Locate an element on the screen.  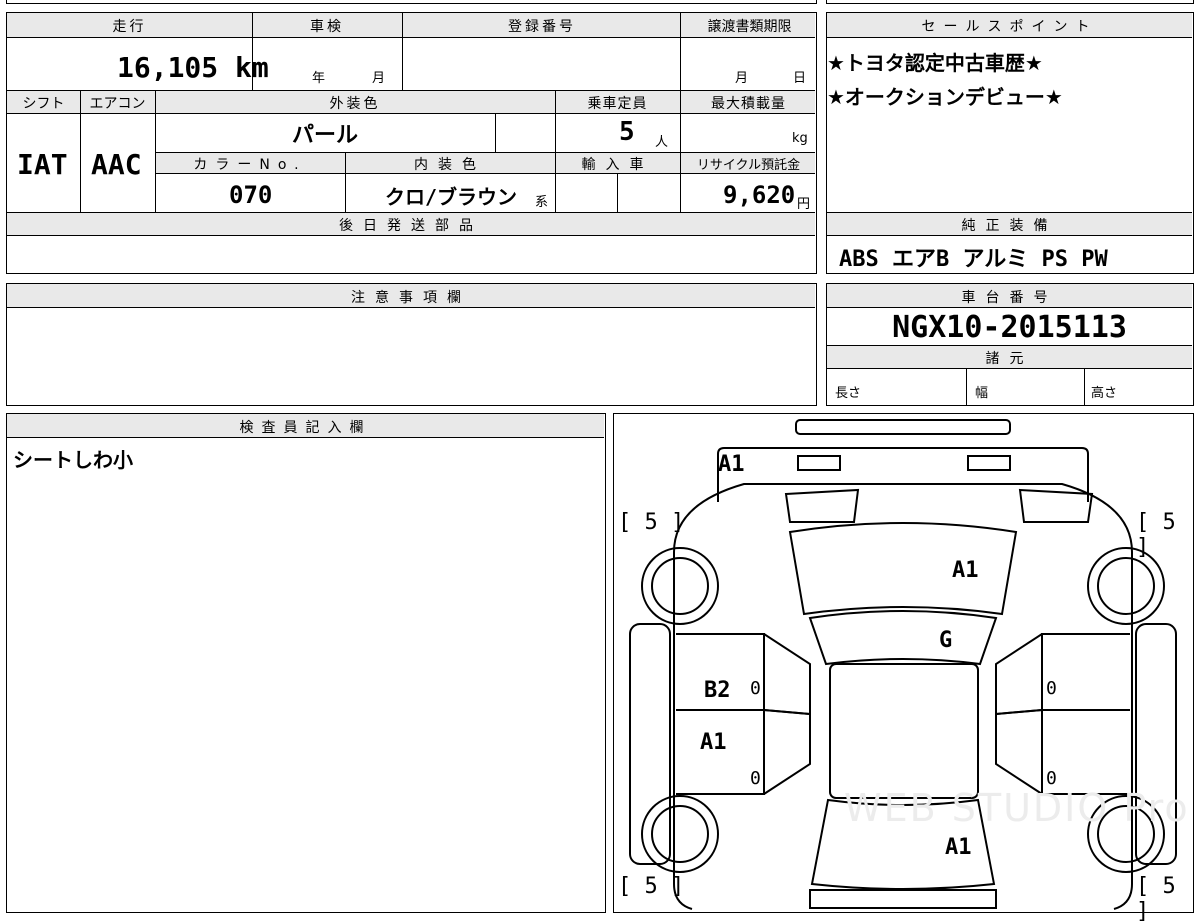
capacity-value: 5 is located at coordinates (627, 132).